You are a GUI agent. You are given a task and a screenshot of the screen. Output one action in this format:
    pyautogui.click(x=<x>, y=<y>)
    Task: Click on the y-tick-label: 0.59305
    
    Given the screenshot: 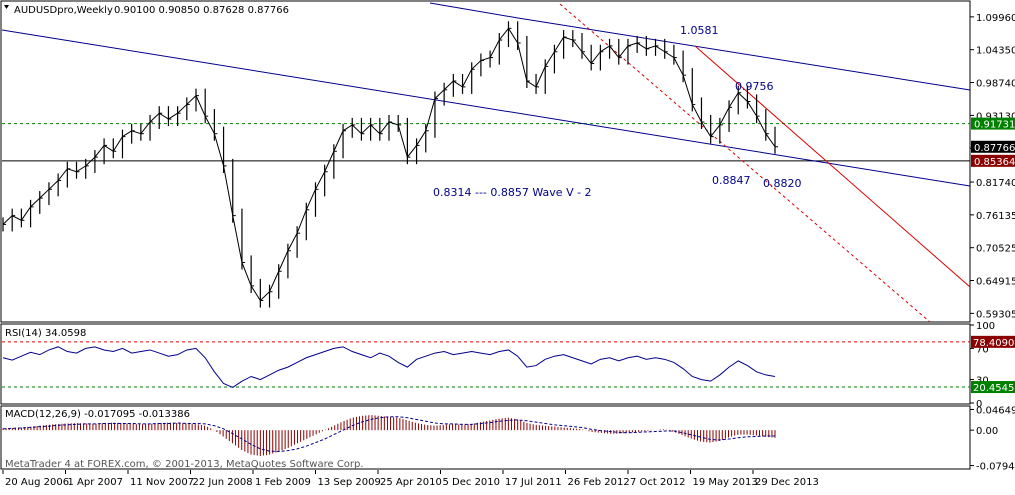 What is the action you would take?
    pyautogui.click(x=995, y=314)
    